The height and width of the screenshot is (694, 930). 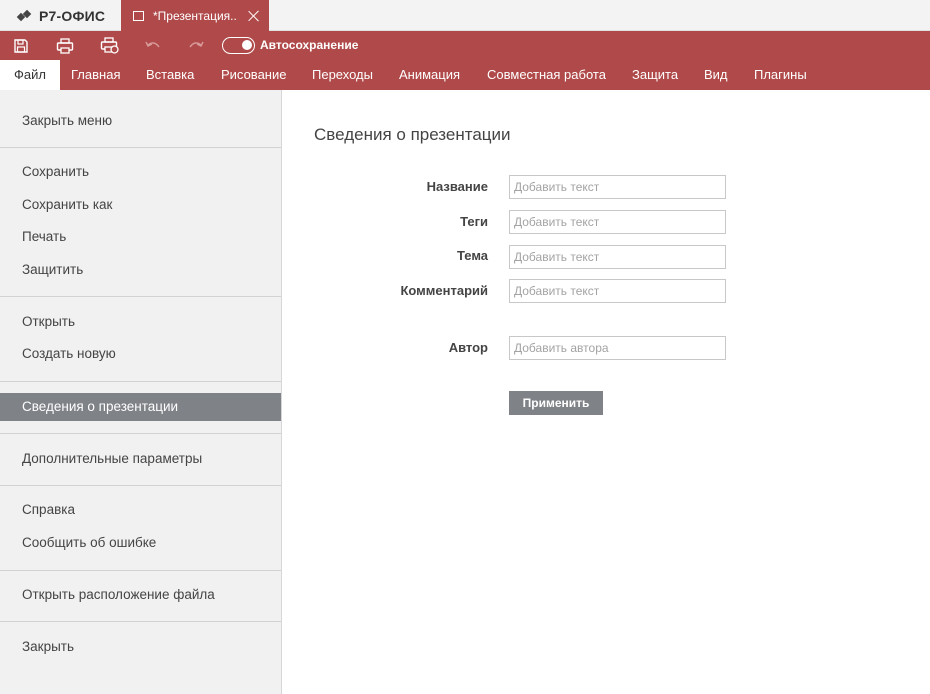 I want to click on tab-protection: Защита, so click(x=655, y=75).